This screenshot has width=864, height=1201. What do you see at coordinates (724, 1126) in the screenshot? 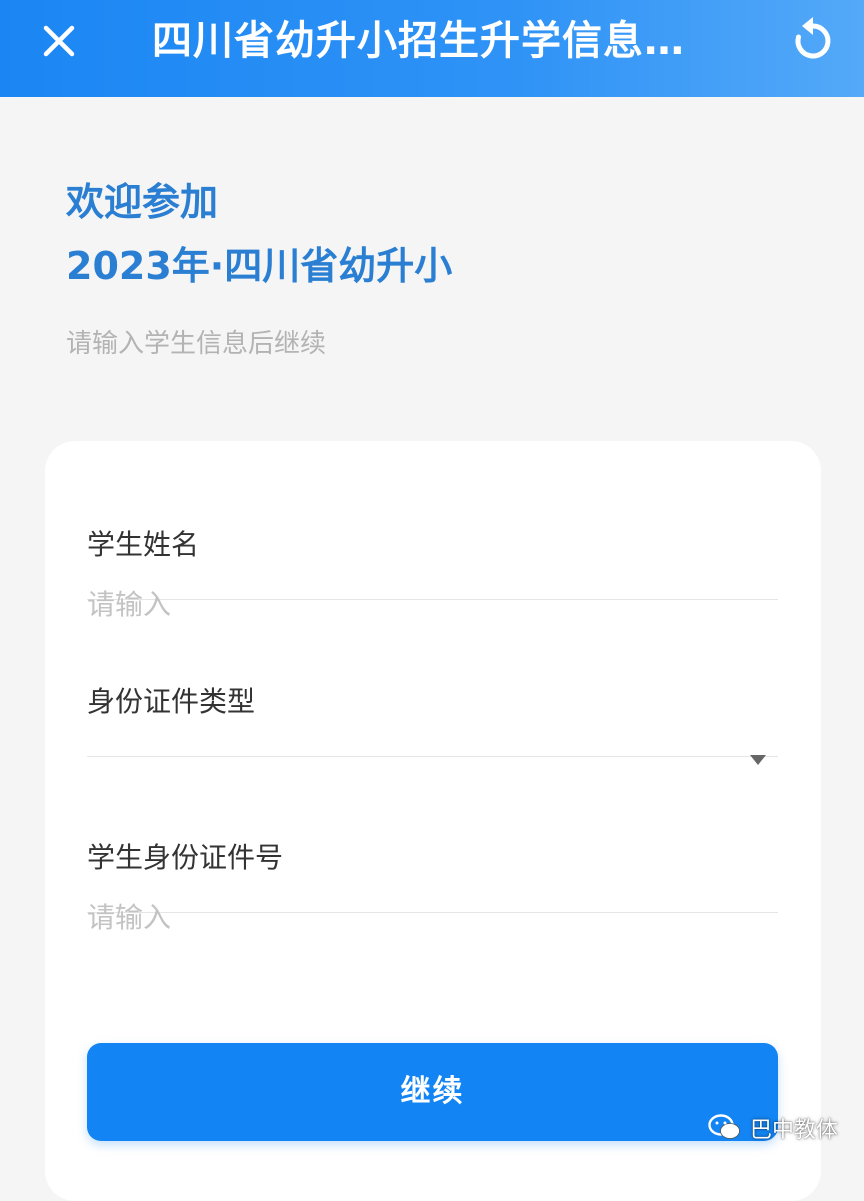
I see `wechat-icon` at bounding box center [724, 1126].